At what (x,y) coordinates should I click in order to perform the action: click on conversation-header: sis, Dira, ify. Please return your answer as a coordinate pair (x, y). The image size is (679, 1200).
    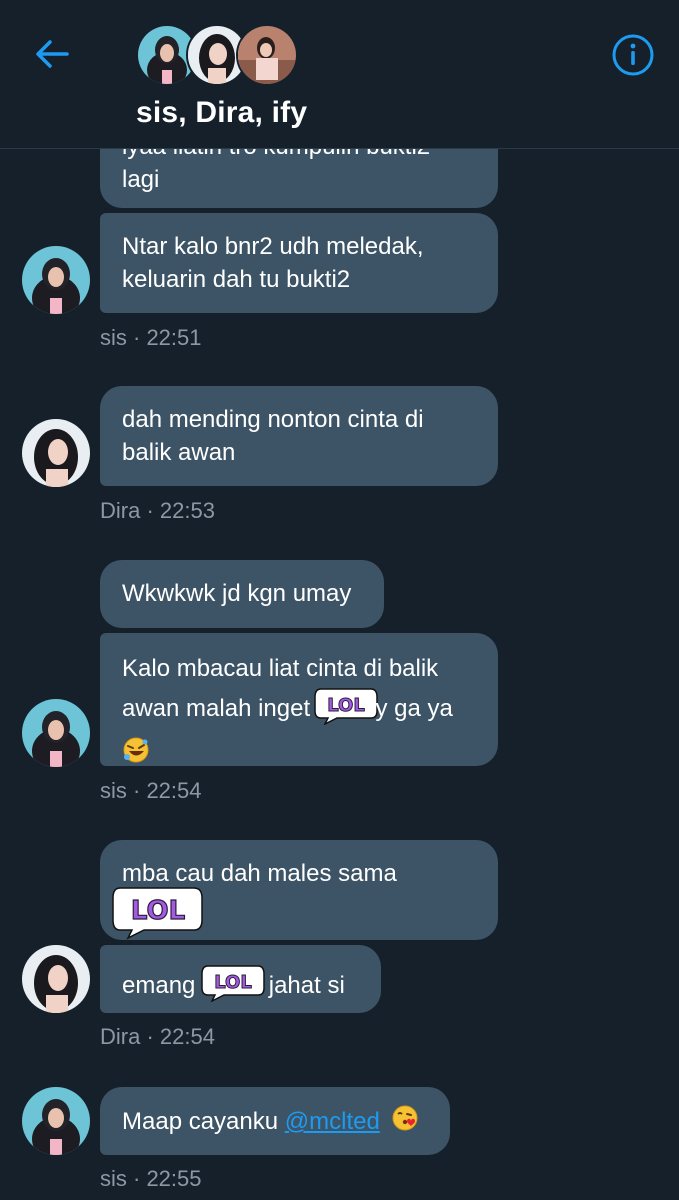
    Looking at the image, I should click on (339, 74).